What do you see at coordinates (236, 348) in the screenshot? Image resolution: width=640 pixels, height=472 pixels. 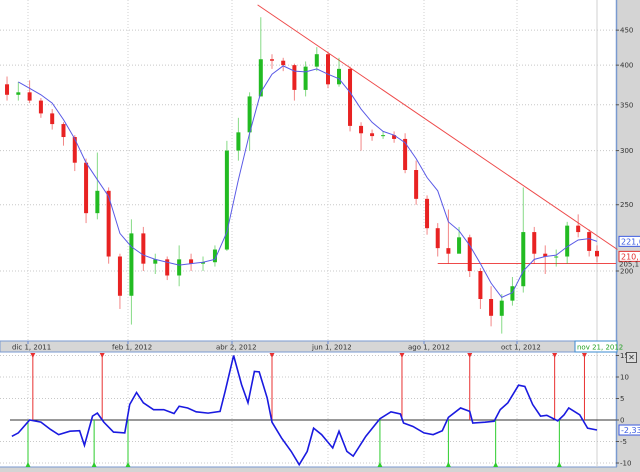 I see `date-tick-label: abr 2, 2012` at bounding box center [236, 348].